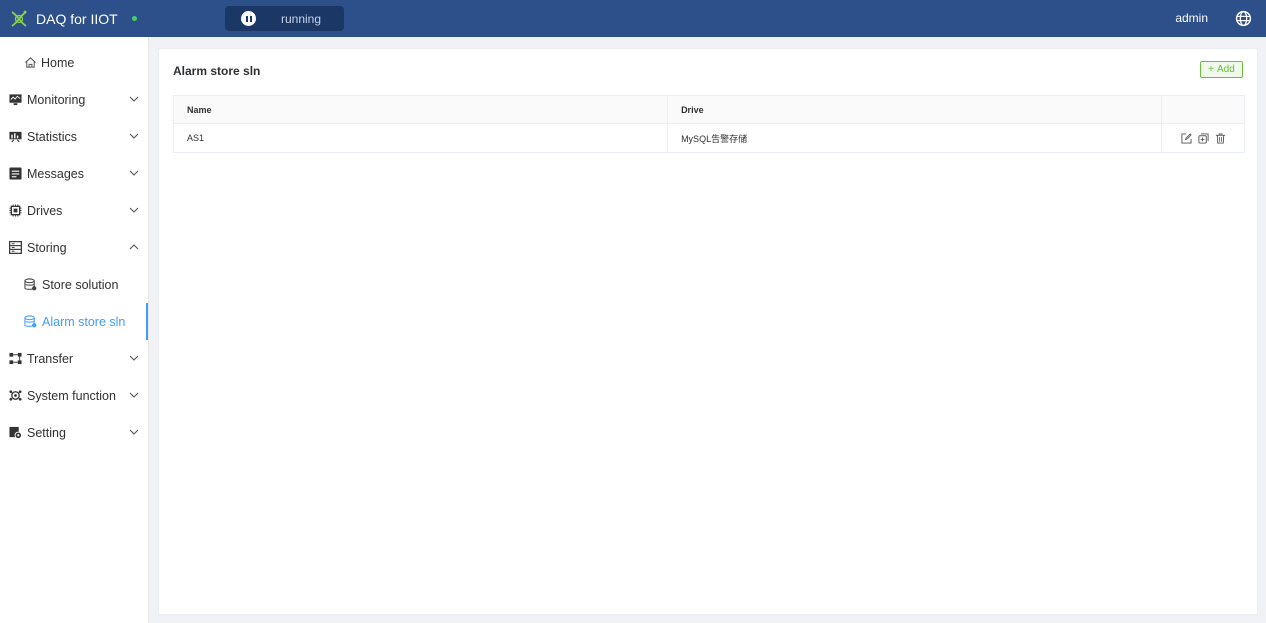  I want to click on sidebar-item-label: Monitoring, so click(56, 99).